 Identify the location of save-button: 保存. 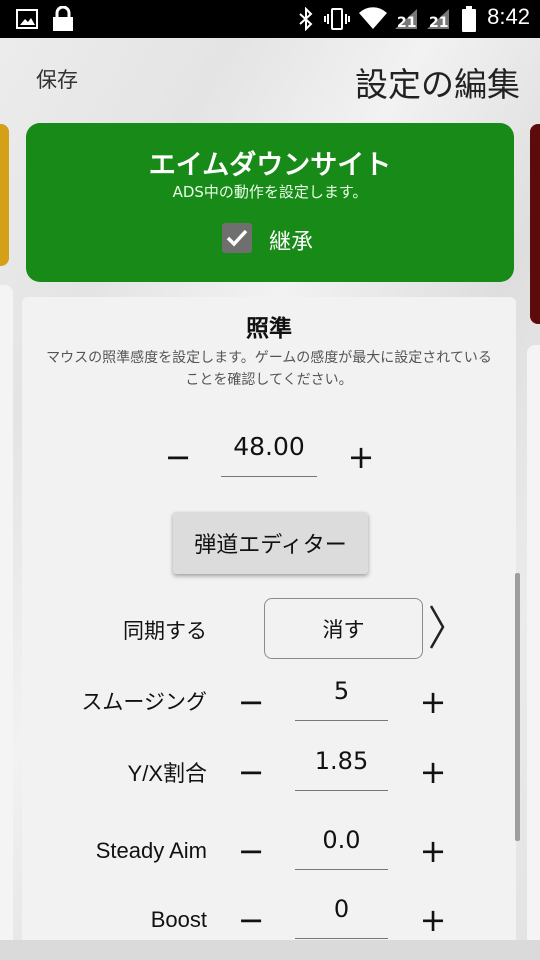
(57, 79).